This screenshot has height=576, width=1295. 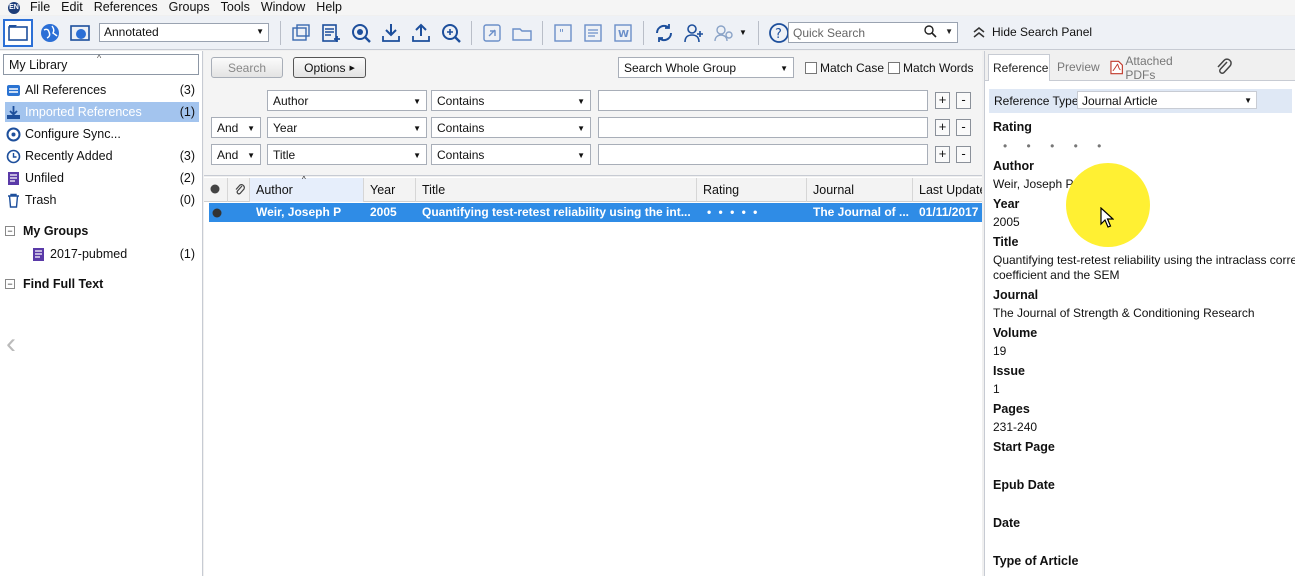 What do you see at coordinates (331, 33) in the screenshot?
I see `new-reference-icon` at bounding box center [331, 33].